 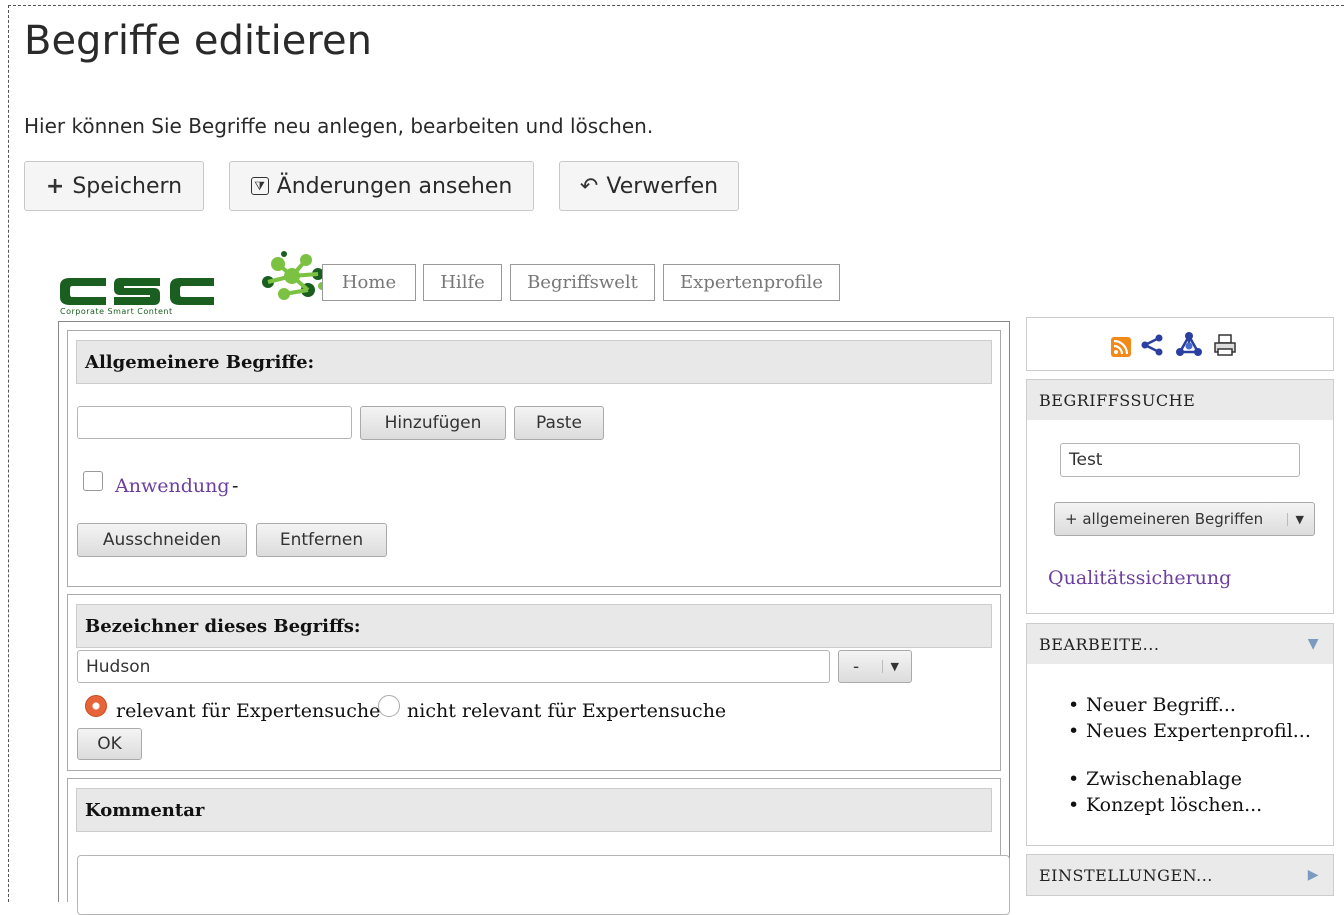 I want to click on settings-heading: EINSTELLUNGEN... ▶, so click(x=1180, y=875).